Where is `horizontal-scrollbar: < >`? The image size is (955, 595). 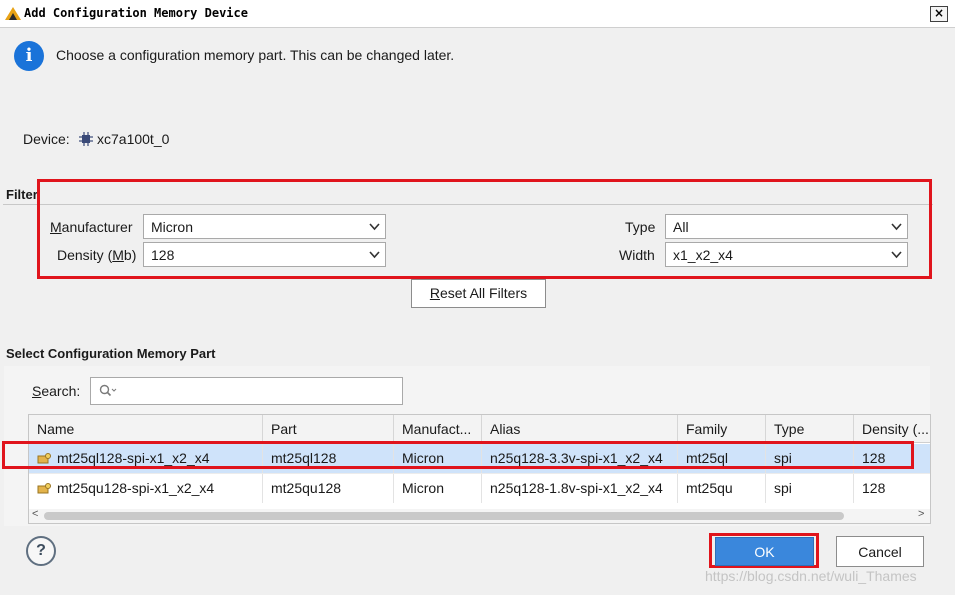 horizontal-scrollbar: < > is located at coordinates (479, 515).